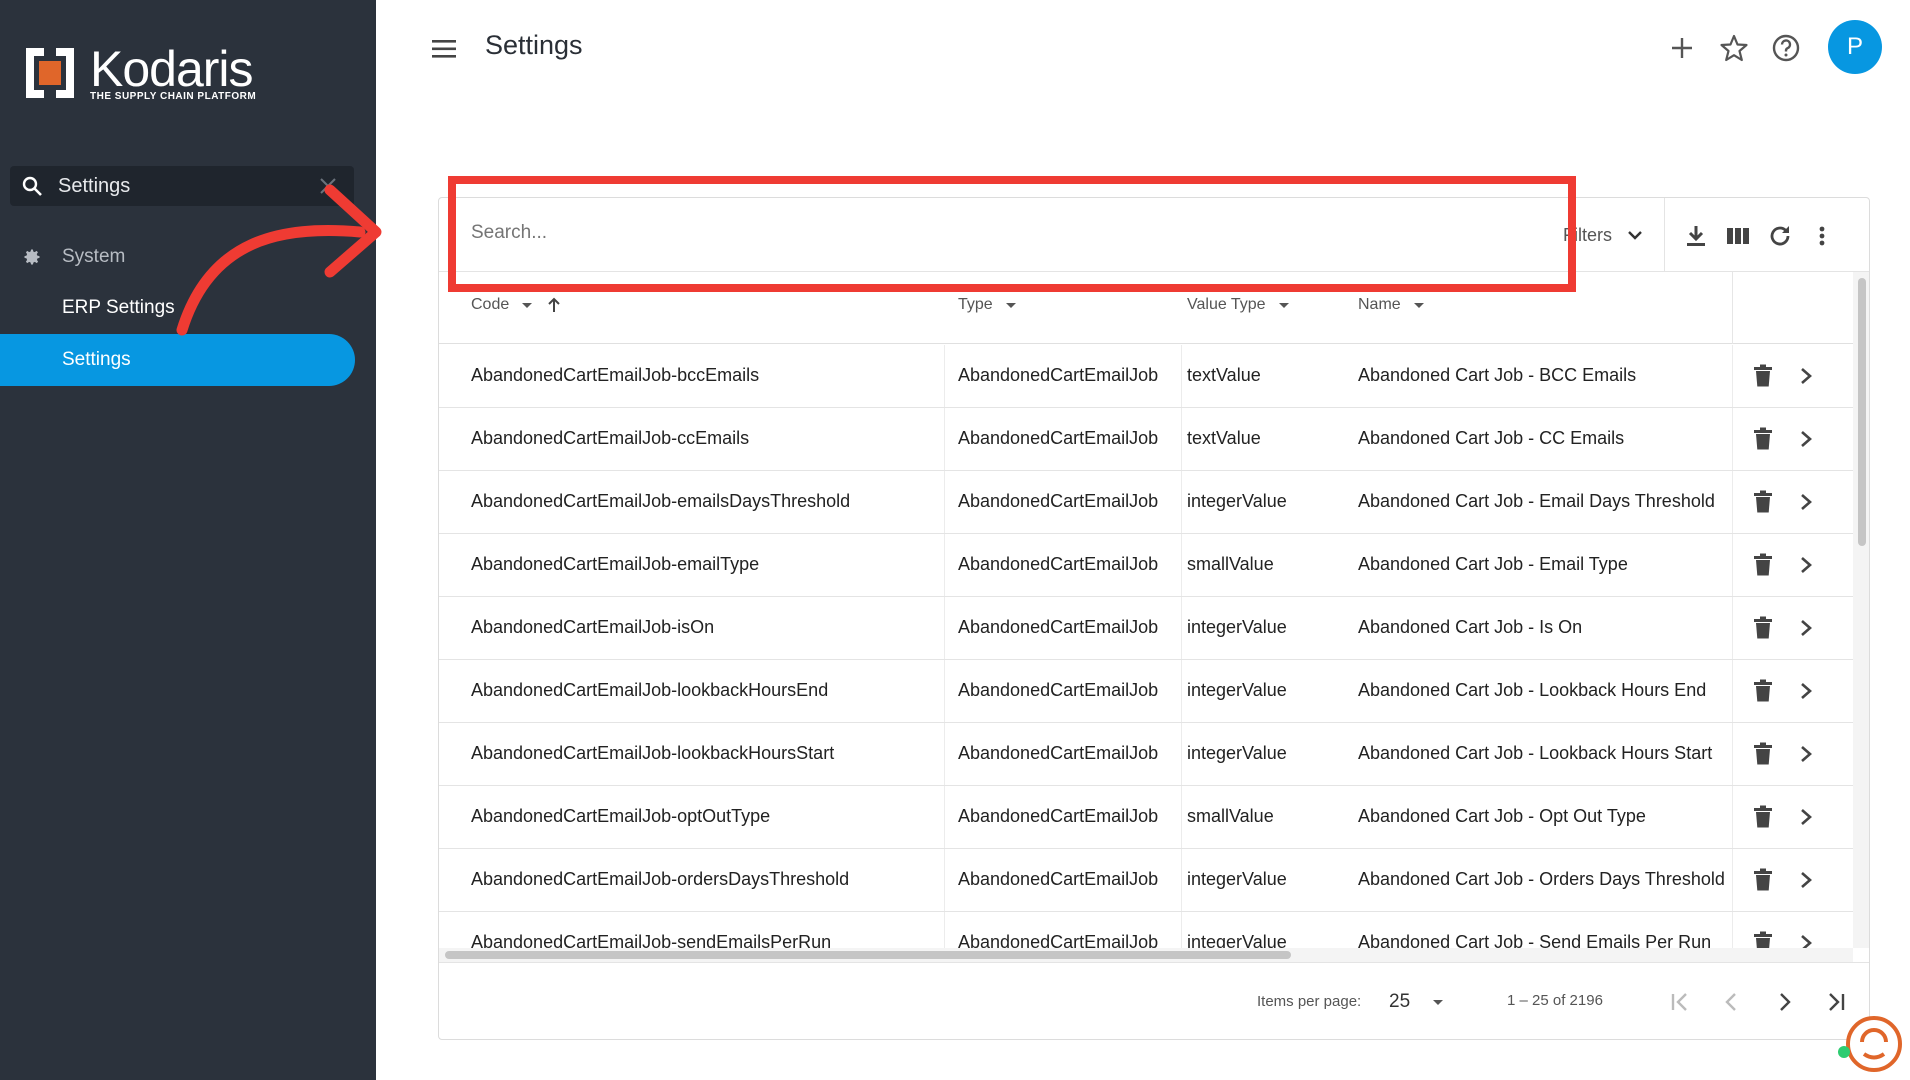 This screenshot has height=1080, width=1910. I want to click on items-per-page-select: 25, so click(1417, 1002).